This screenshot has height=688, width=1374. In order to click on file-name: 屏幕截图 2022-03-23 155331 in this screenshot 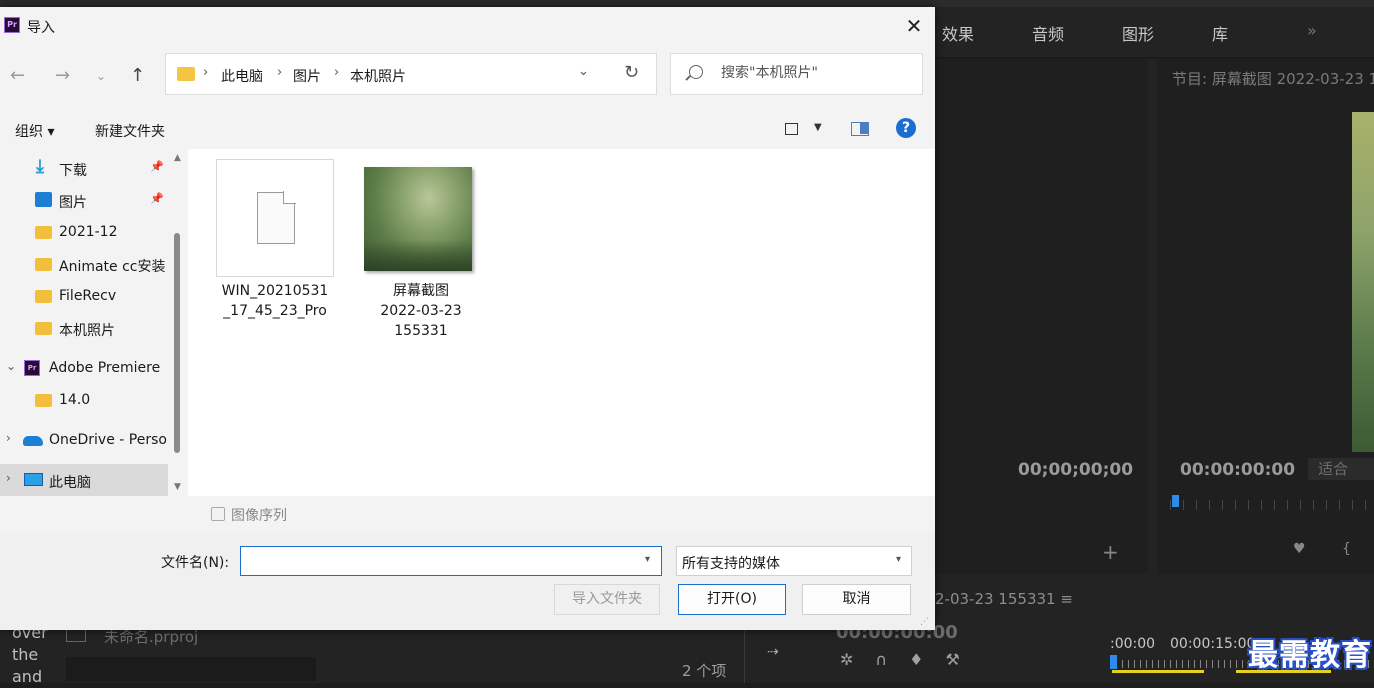, I will do `click(421, 311)`.